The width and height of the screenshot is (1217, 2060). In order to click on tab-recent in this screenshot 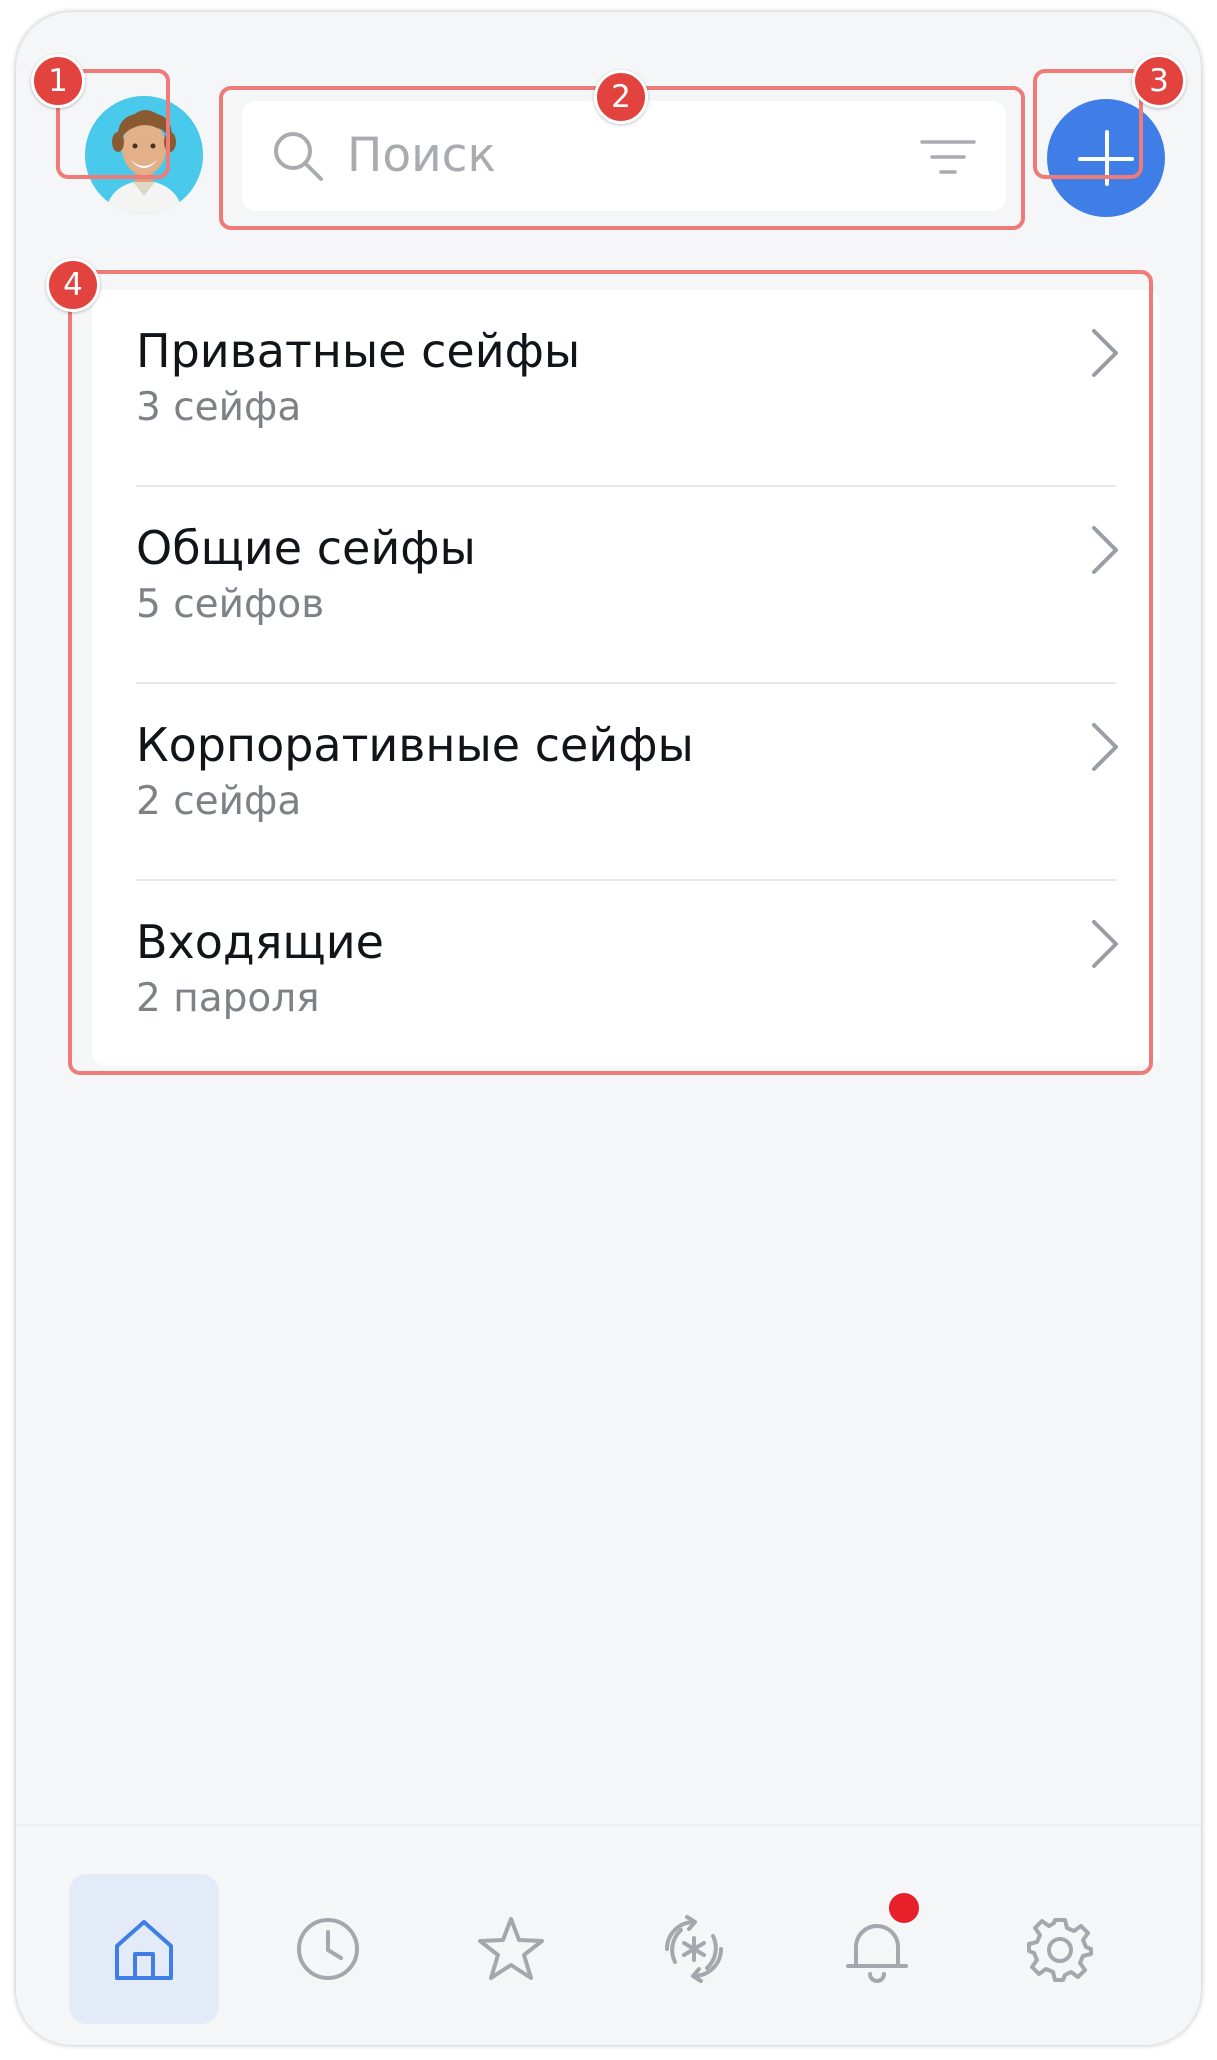, I will do `click(328, 1949)`.